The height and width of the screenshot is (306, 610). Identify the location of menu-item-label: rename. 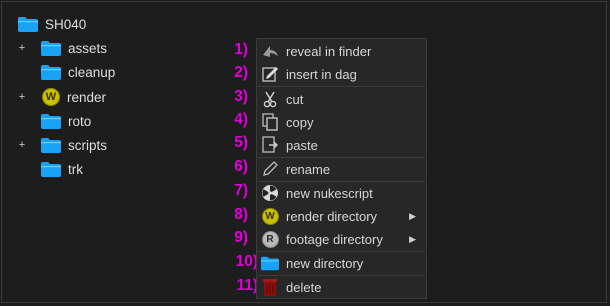
(308, 169).